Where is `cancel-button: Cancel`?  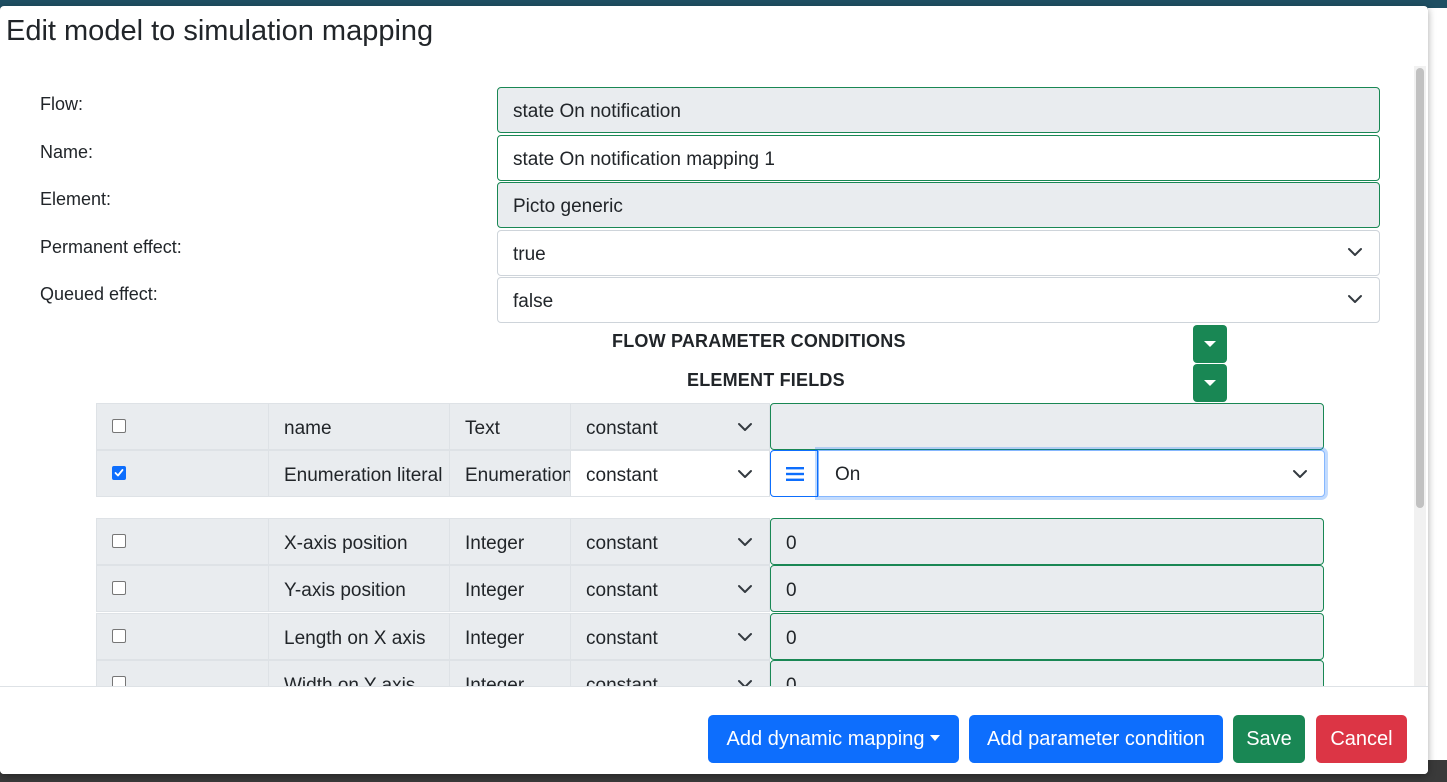
cancel-button: Cancel is located at coordinates (1361, 739).